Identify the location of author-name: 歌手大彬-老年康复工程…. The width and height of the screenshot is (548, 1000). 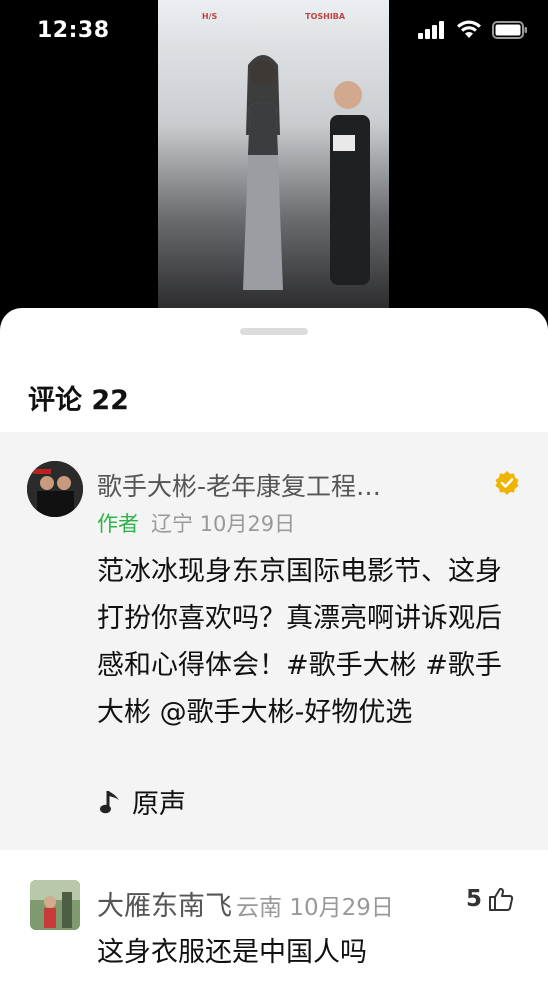
(239, 485).